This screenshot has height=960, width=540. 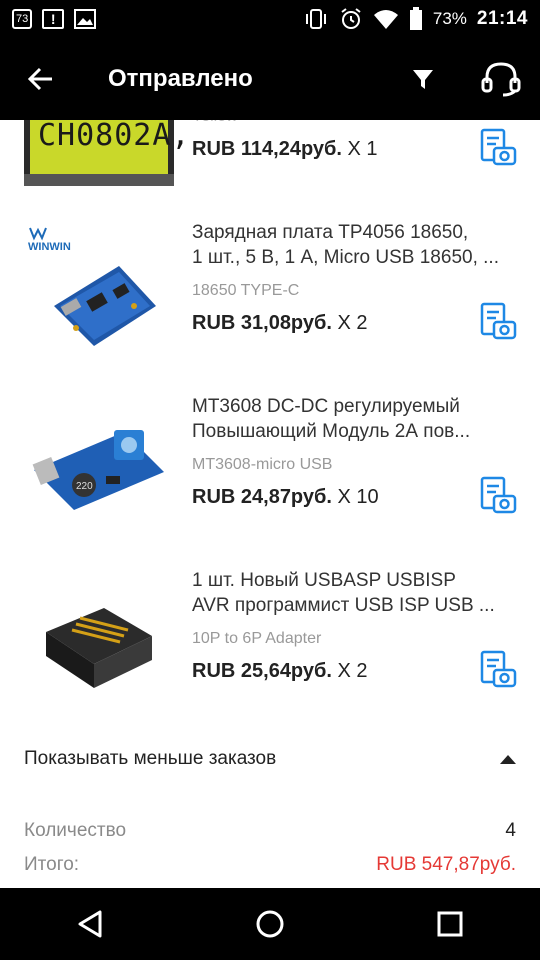 I want to click on product-image: 220, so click(x=99, y=465).